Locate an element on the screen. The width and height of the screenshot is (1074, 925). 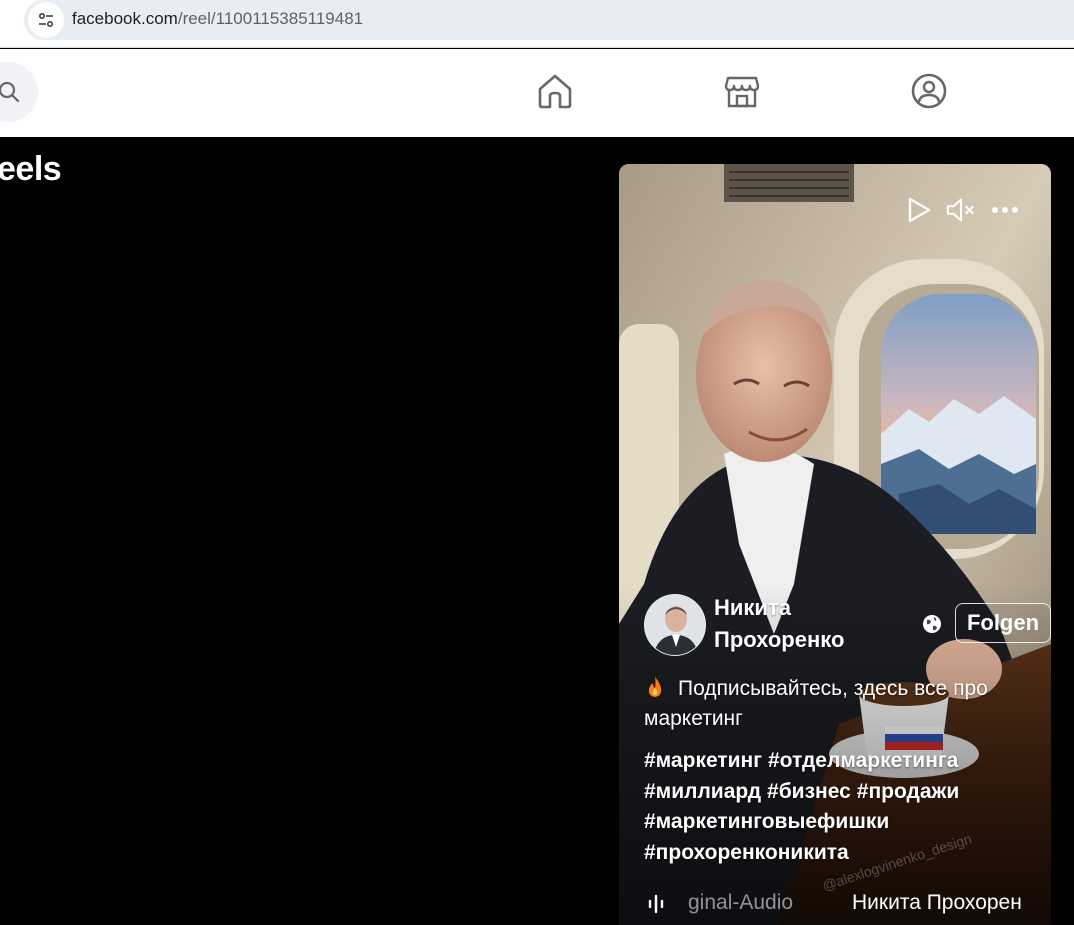
audio-title: ginal-Audio is located at coordinates (763, 903).